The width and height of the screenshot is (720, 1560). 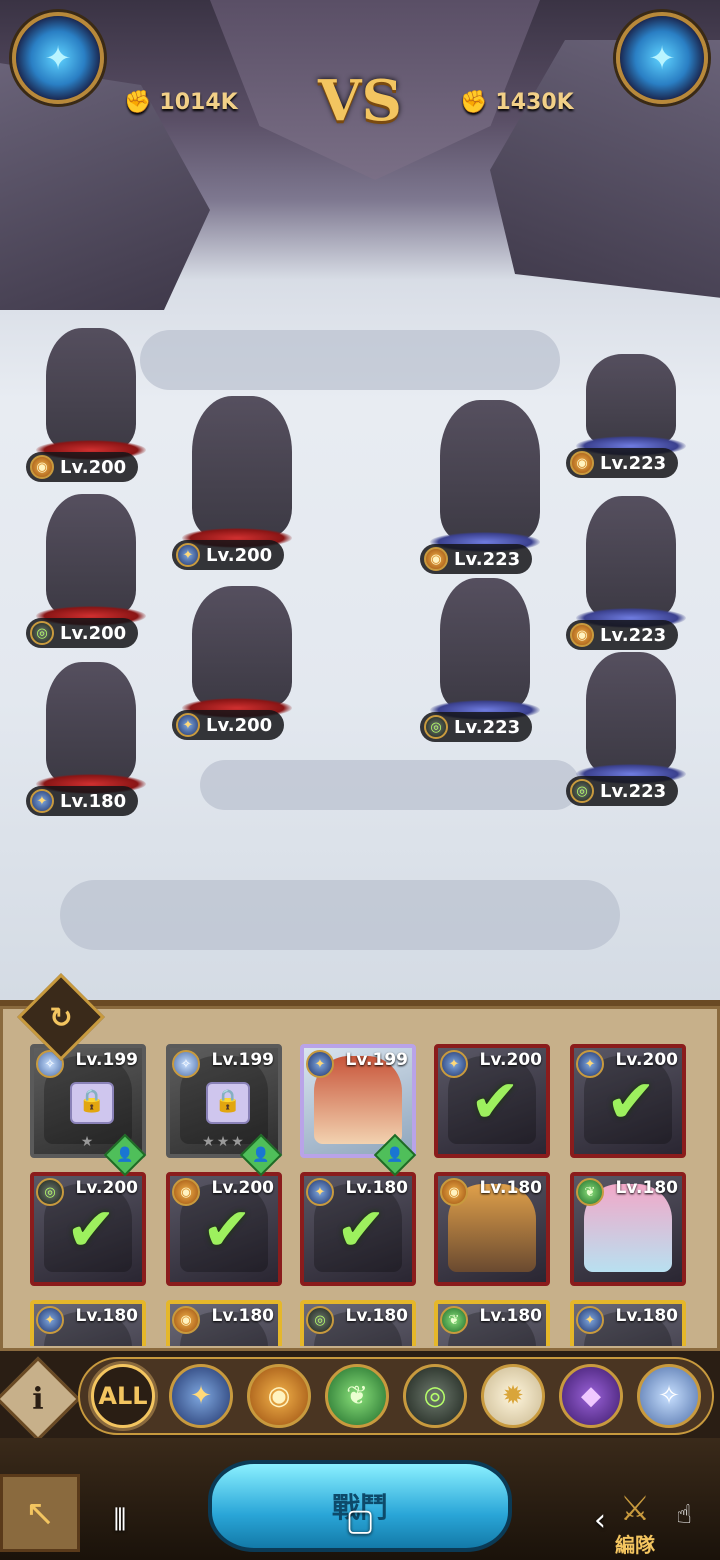 I want to click on ally-unit: ✦ Lv.180, so click(x=86, y=733).